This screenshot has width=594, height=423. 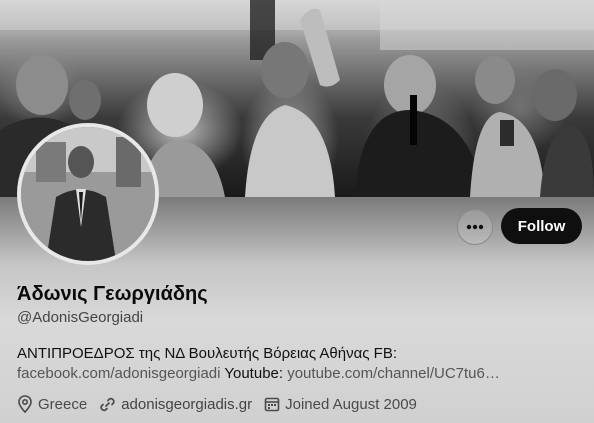 What do you see at coordinates (63, 404) in the screenshot?
I see `location-text: Greece` at bounding box center [63, 404].